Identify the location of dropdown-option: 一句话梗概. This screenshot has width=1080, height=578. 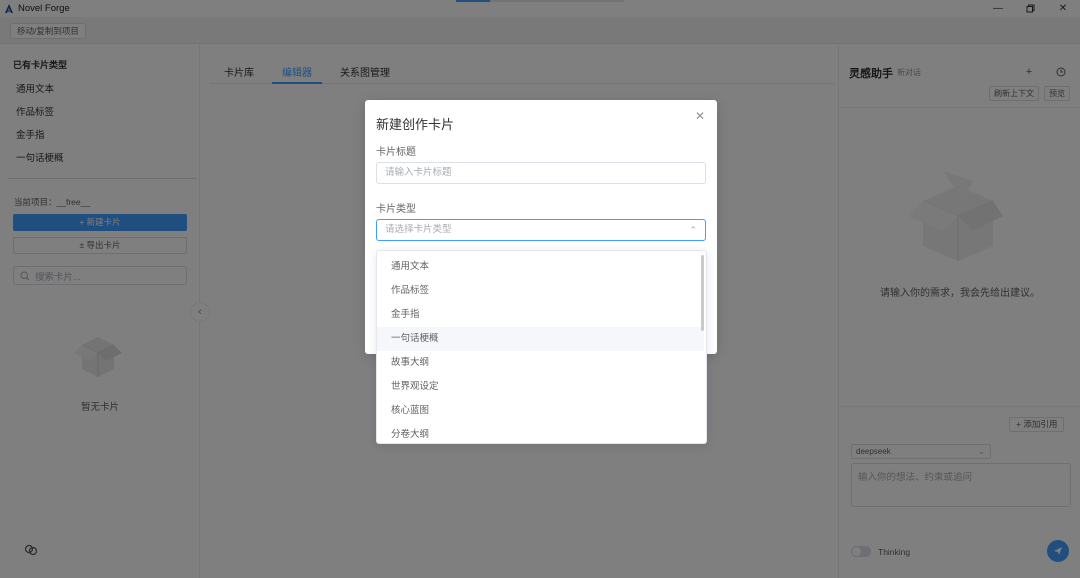
(540, 339).